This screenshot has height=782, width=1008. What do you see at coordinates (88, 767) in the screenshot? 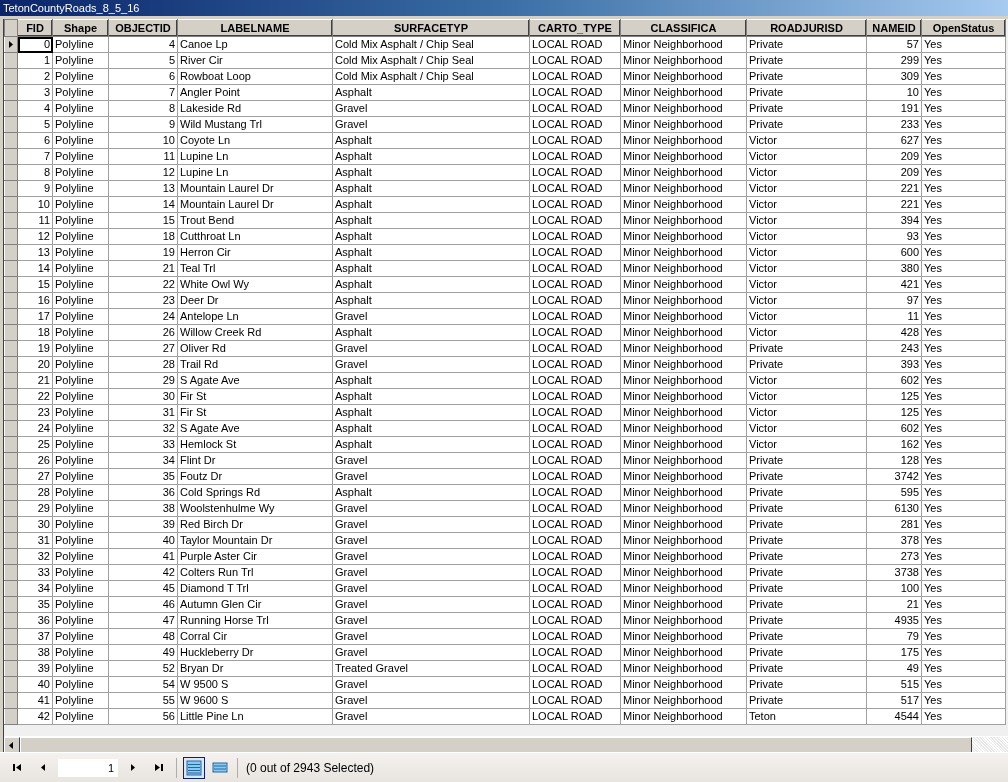
I see `record-number-field: 1` at bounding box center [88, 767].